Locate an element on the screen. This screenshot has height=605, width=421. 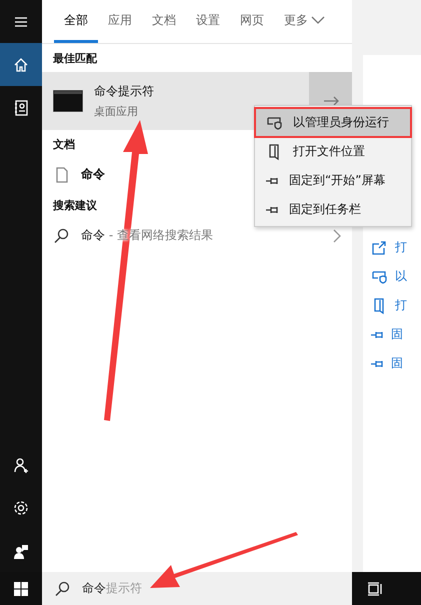
start-button is located at coordinates (21, 588).